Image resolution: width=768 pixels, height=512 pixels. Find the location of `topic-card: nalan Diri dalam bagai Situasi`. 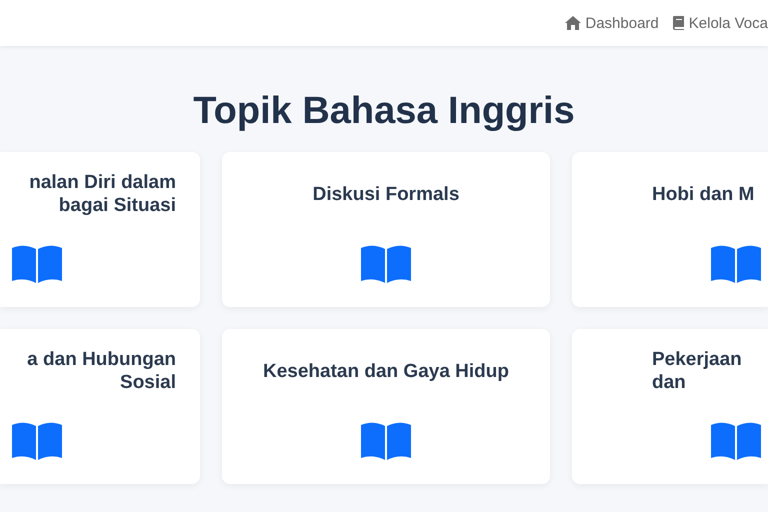

topic-card: nalan Diri dalam bagai Situasi is located at coordinates (100, 229).